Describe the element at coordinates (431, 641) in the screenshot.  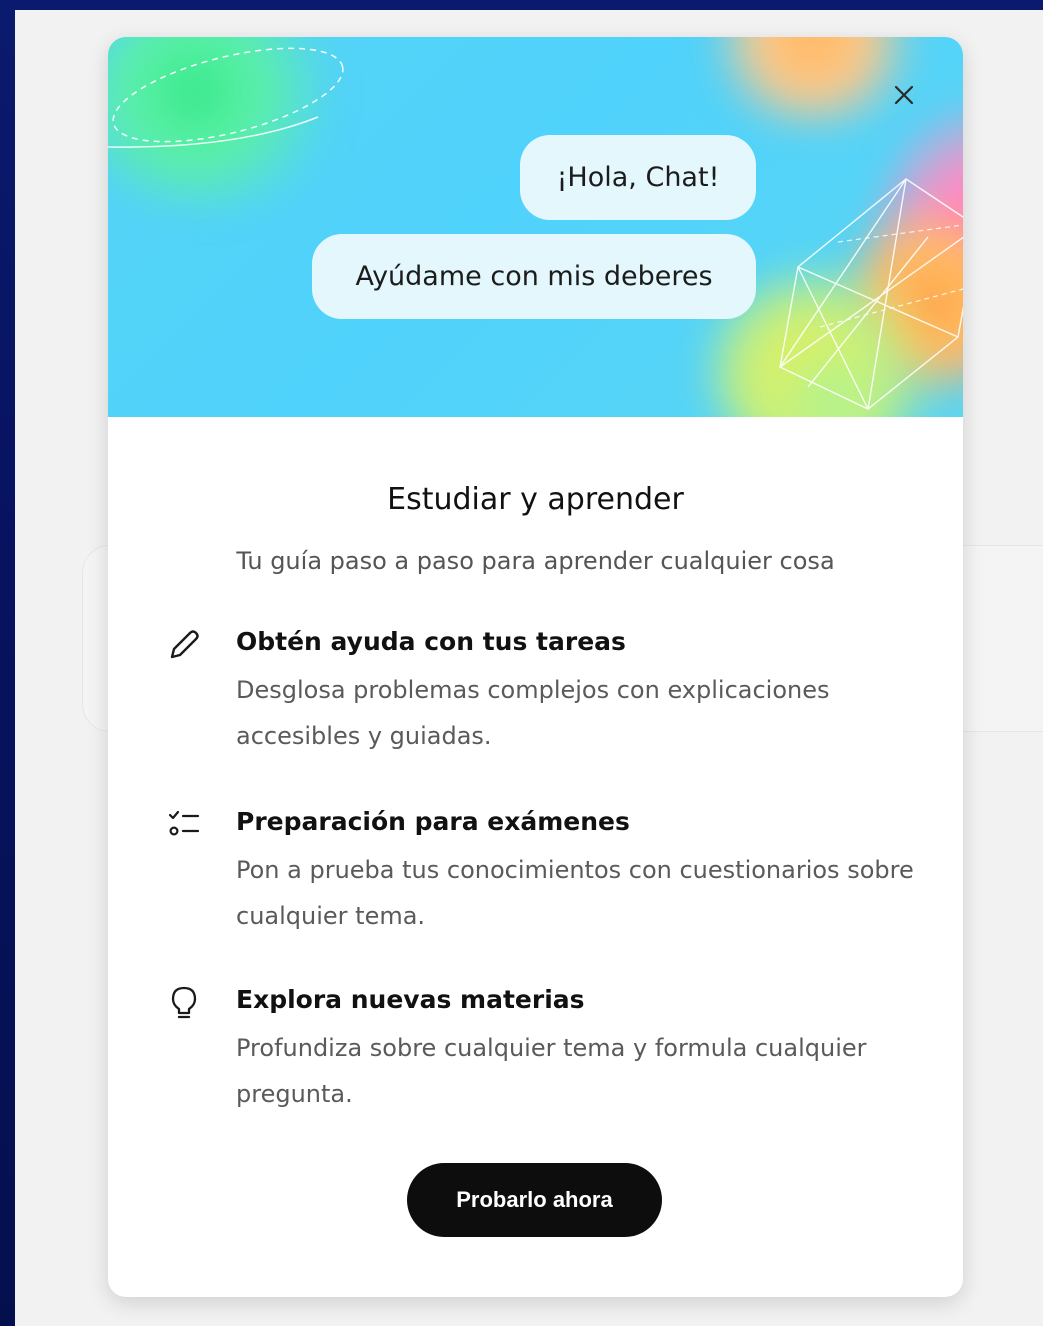
I see `feature-title: Obtén ayuda con tus tareas` at that location.